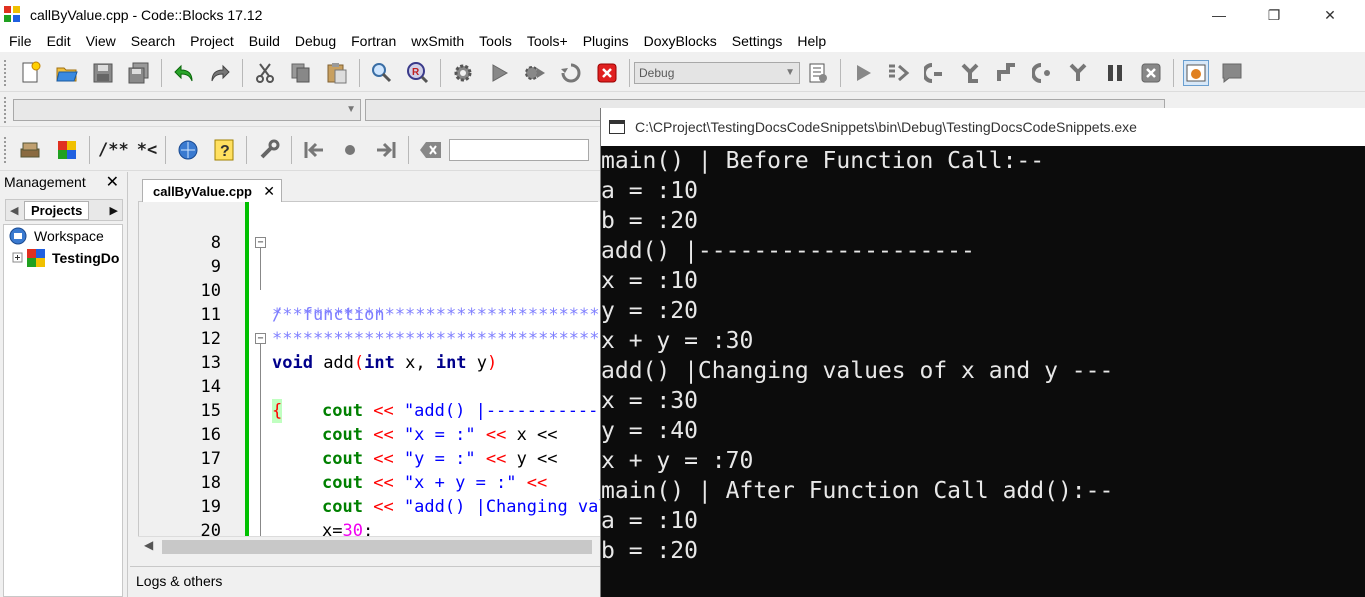 The image size is (1365, 597). I want to click on paste-icon, so click(337, 73).